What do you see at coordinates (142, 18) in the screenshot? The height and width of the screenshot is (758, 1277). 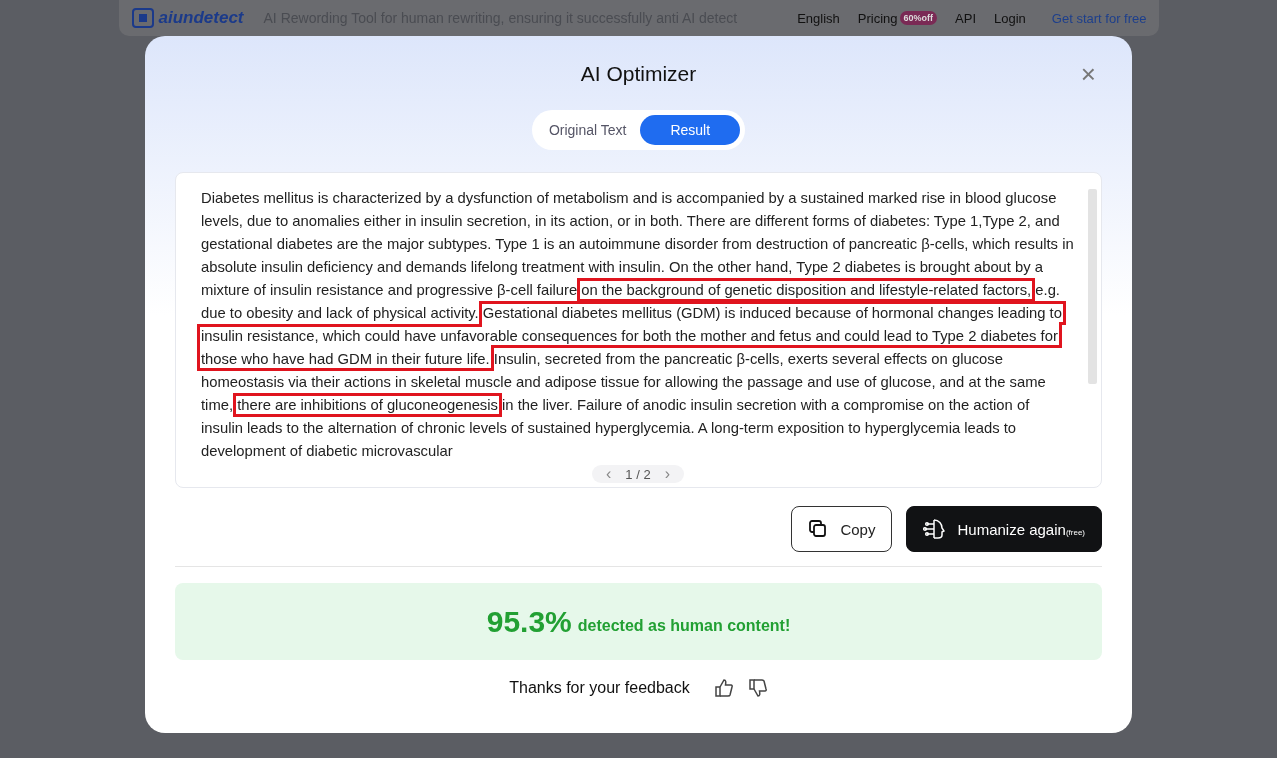 I see `logo-icon` at bounding box center [142, 18].